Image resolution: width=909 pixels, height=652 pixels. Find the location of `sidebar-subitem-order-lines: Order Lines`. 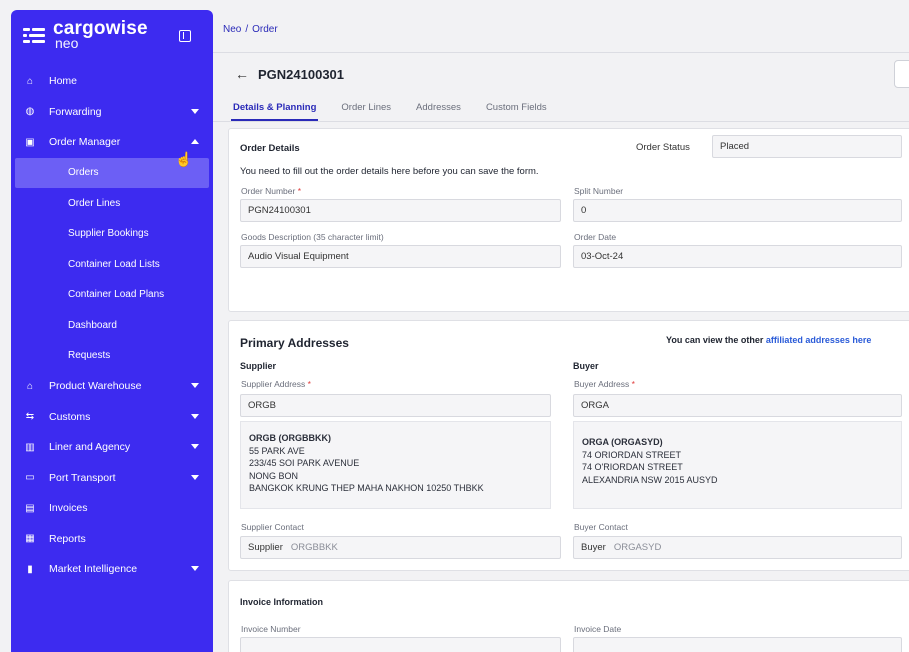

sidebar-subitem-order-lines: Order Lines is located at coordinates (112, 203).